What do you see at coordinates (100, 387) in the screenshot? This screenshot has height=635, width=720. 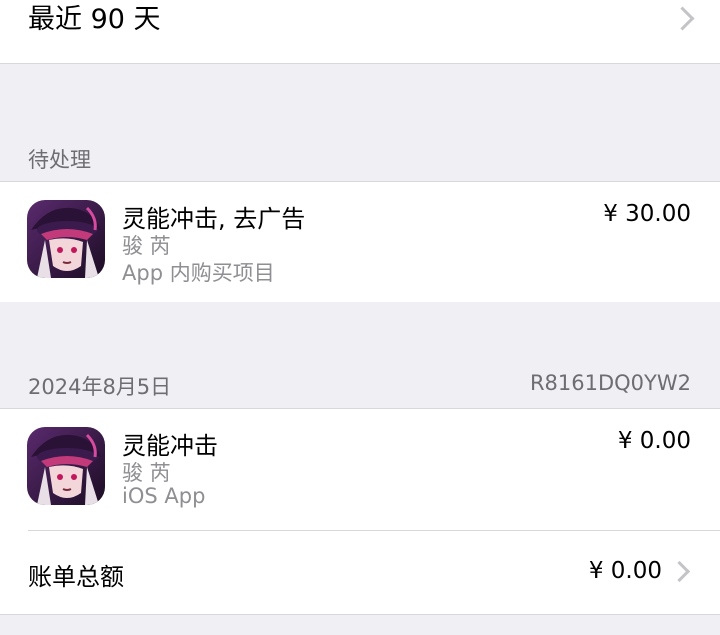 I see `receipt-date: 2024年8月5日` at bounding box center [100, 387].